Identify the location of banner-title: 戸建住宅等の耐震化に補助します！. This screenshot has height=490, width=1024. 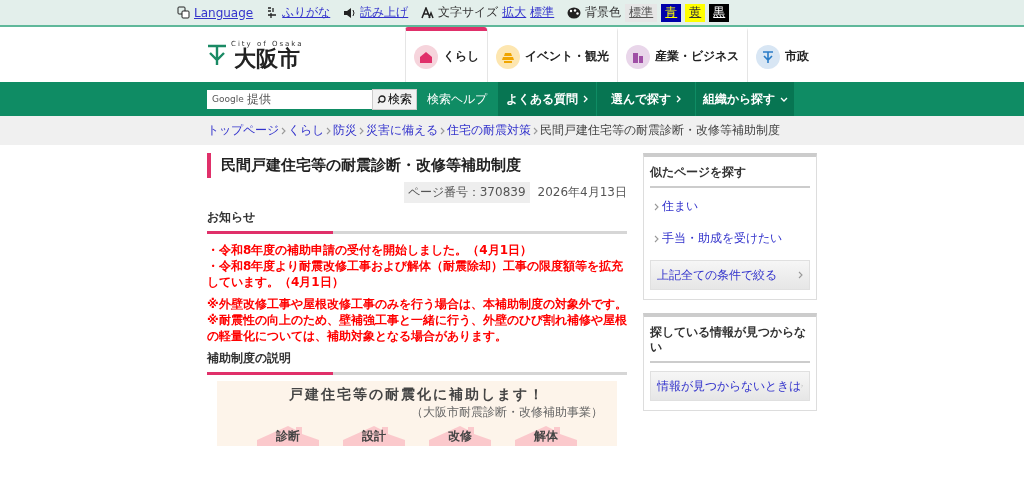
(417, 395).